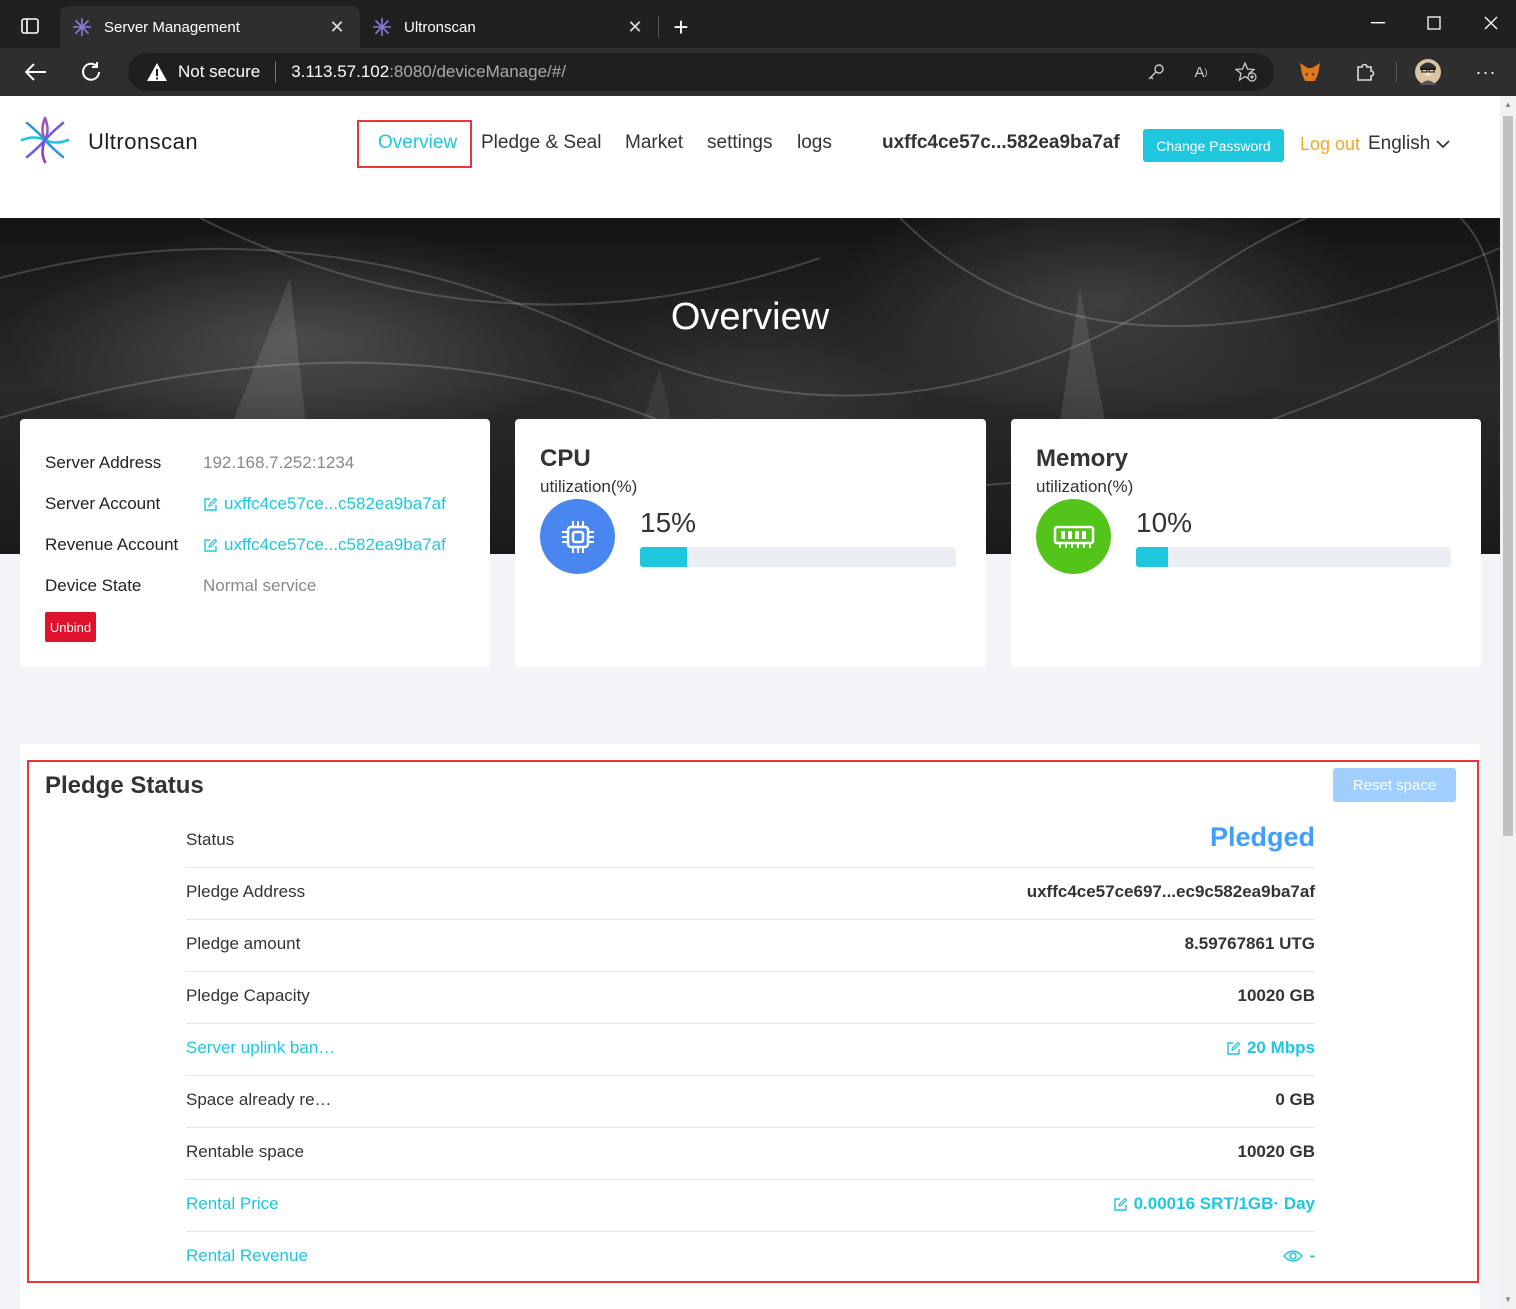 The height and width of the screenshot is (1309, 1516). Describe the element at coordinates (340, 71) in the screenshot. I see `url-host: 3.113.57.102` at that location.